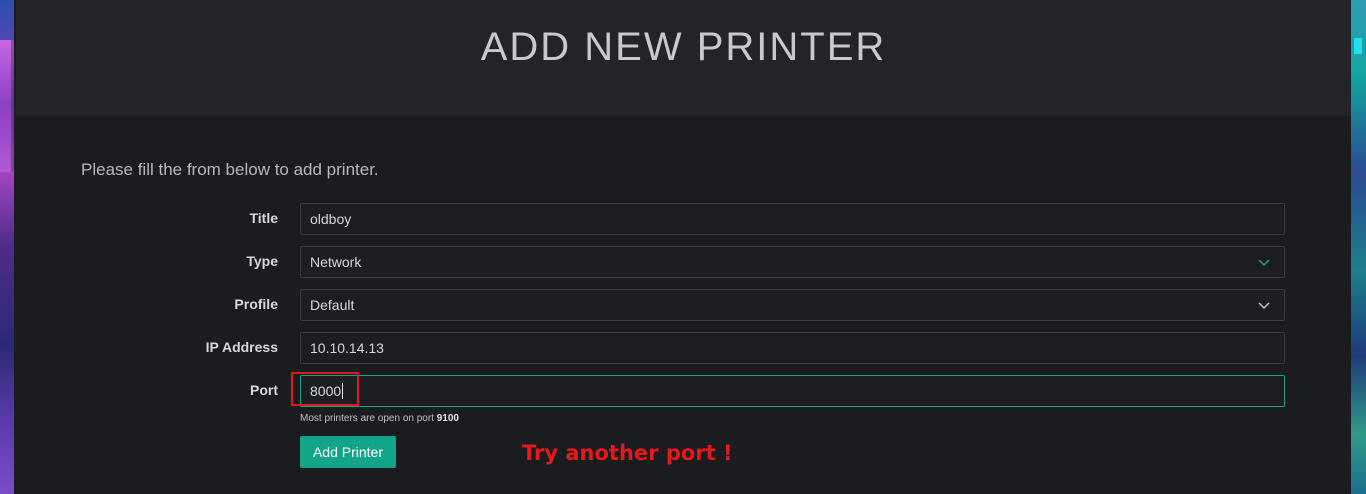 This screenshot has height=494, width=1366. What do you see at coordinates (792, 305) in the screenshot?
I see `profile-select: Default` at bounding box center [792, 305].